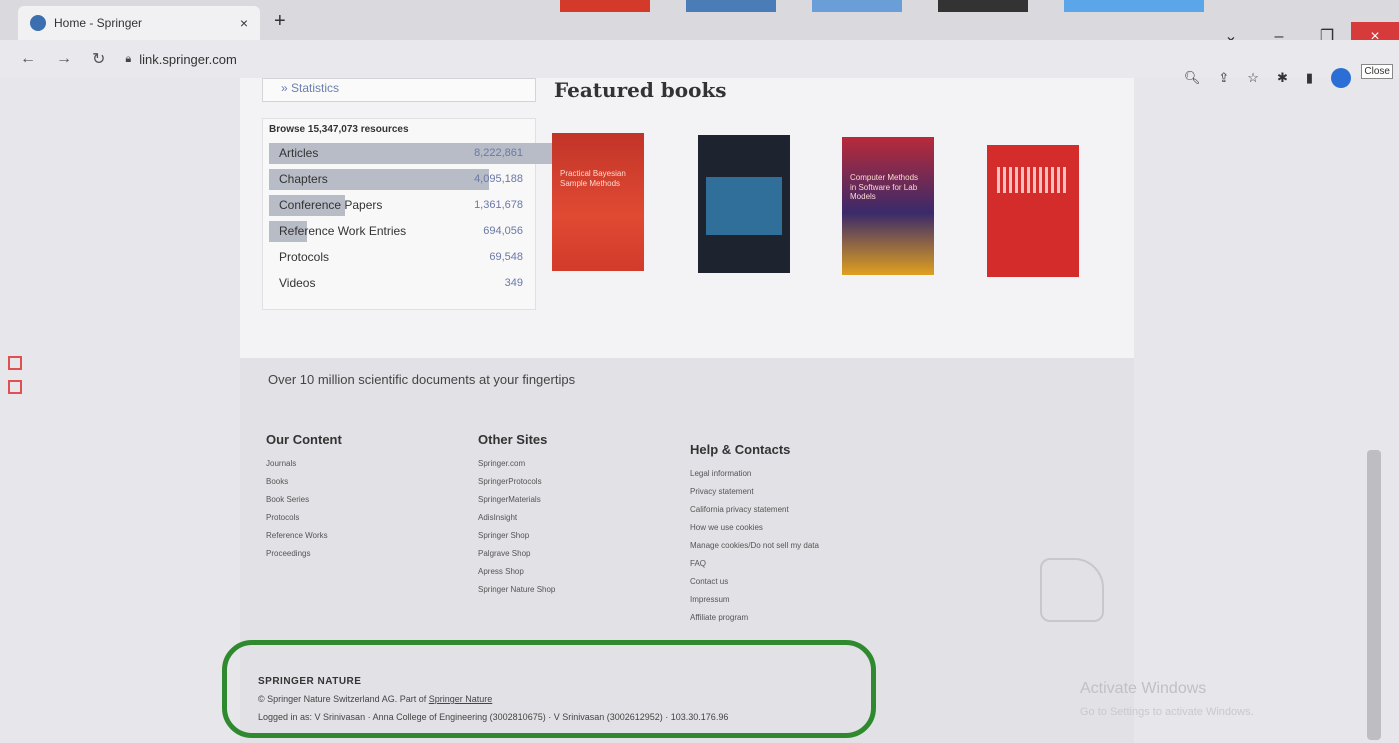 This screenshot has width=1399, height=743. I want to click on thumbnail-lightblue, so click(857, 6).